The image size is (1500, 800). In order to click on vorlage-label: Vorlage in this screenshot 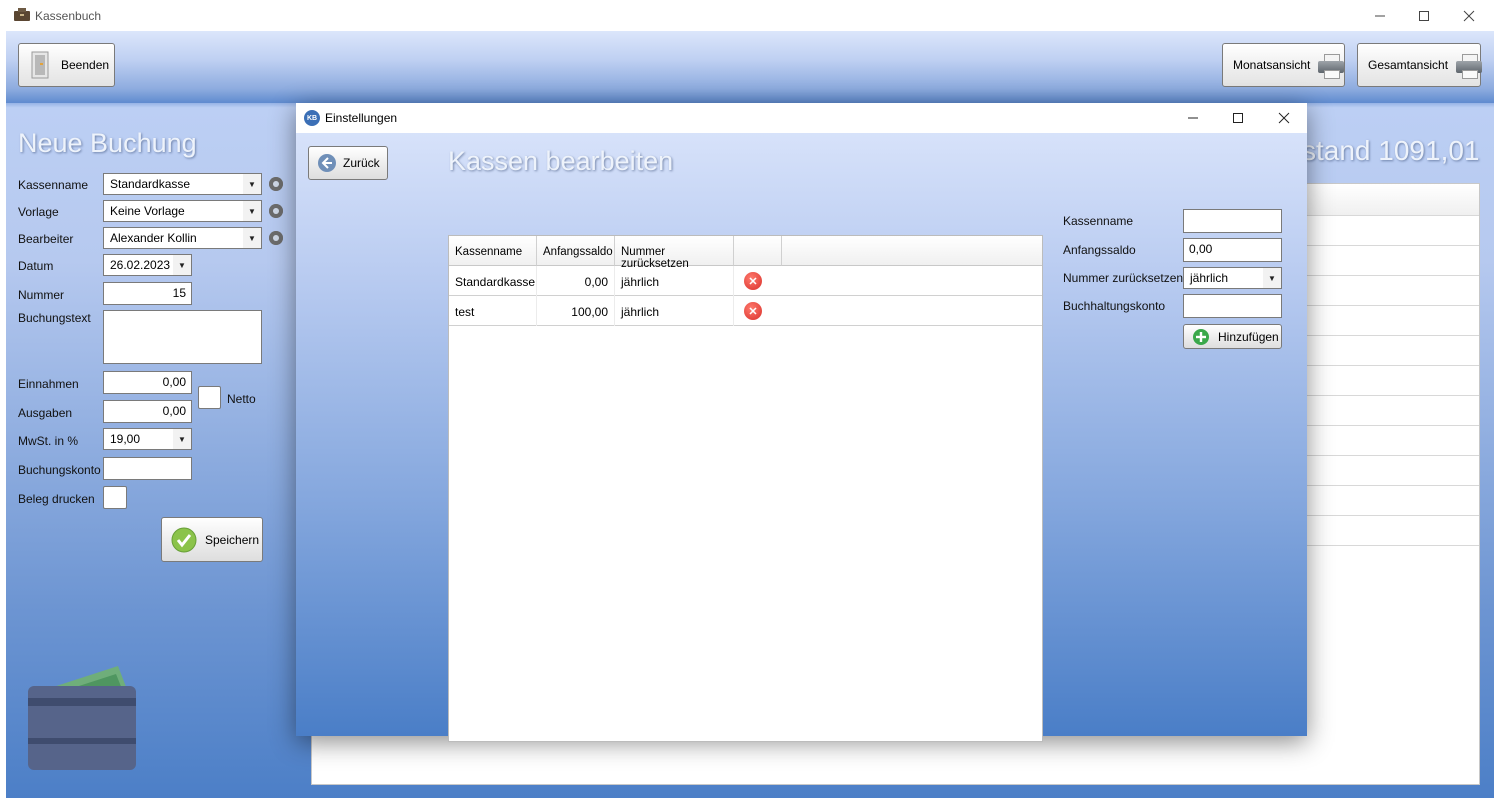, I will do `click(38, 212)`.